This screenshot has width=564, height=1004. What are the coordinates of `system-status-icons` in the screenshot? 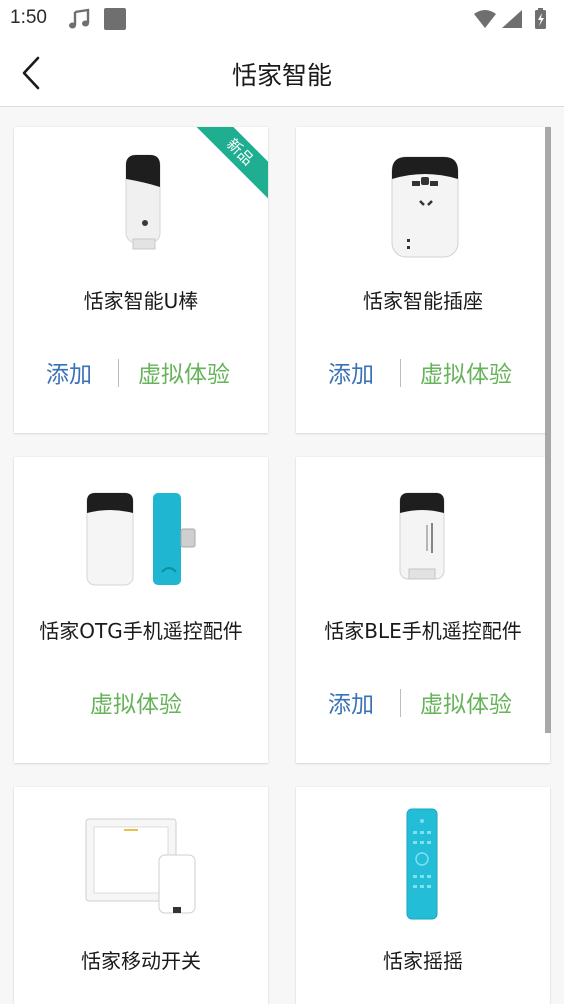 It's located at (510, 18).